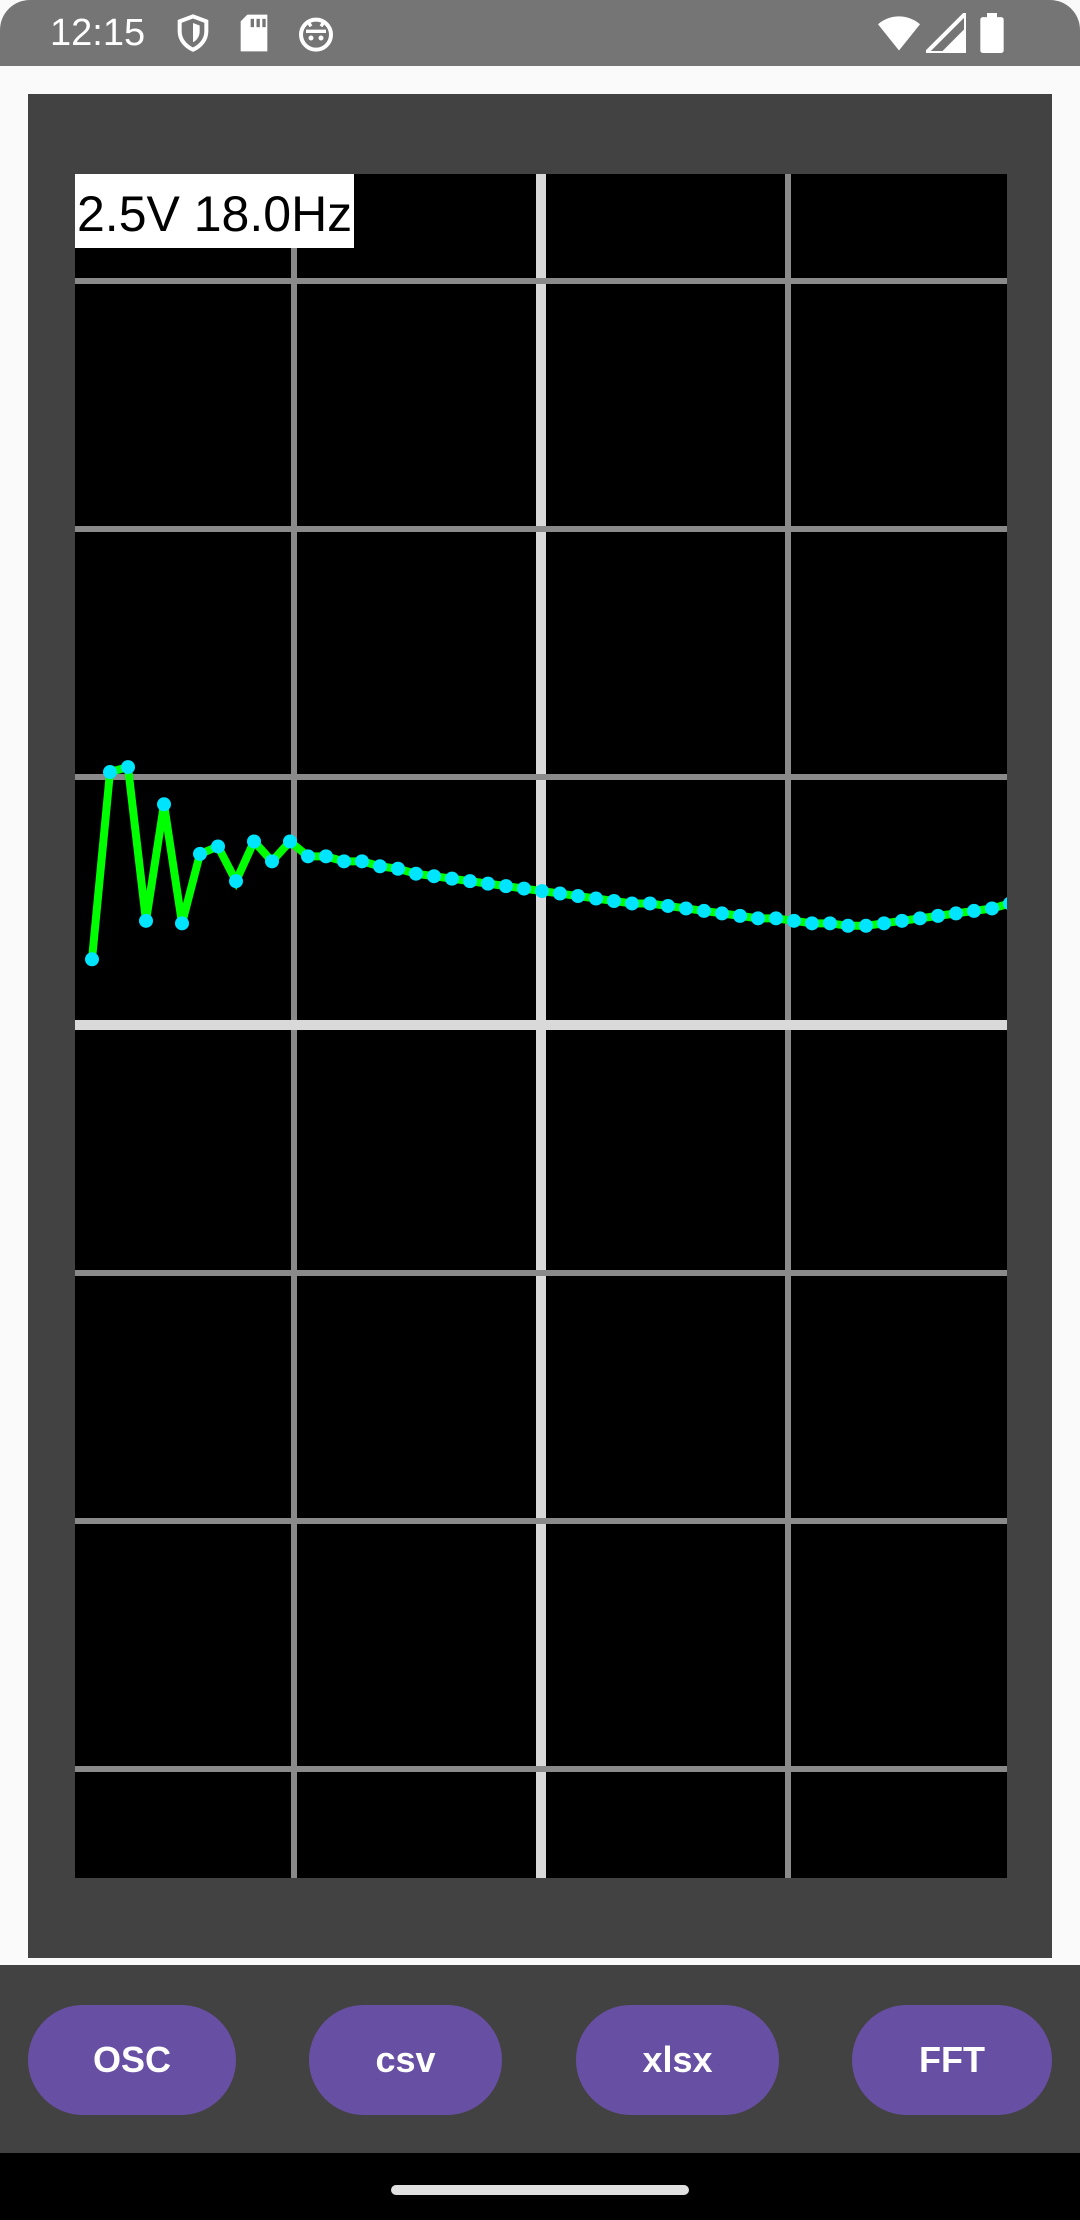 The height and width of the screenshot is (2220, 1080). What do you see at coordinates (316, 35) in the screenshot?
I see `android-head-icon` at bounding box center [316, 35].